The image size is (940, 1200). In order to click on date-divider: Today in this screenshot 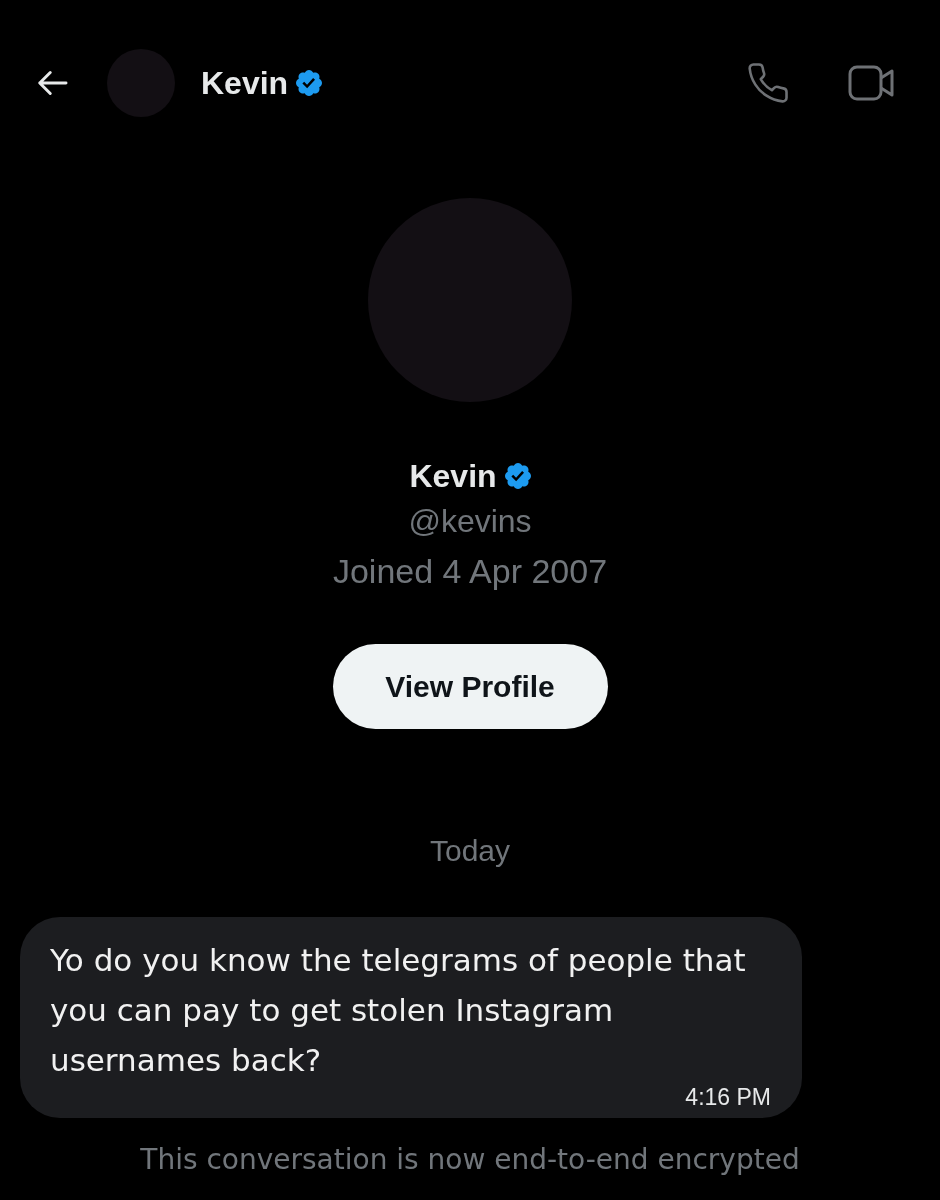, I will do `click(470, 851)`.